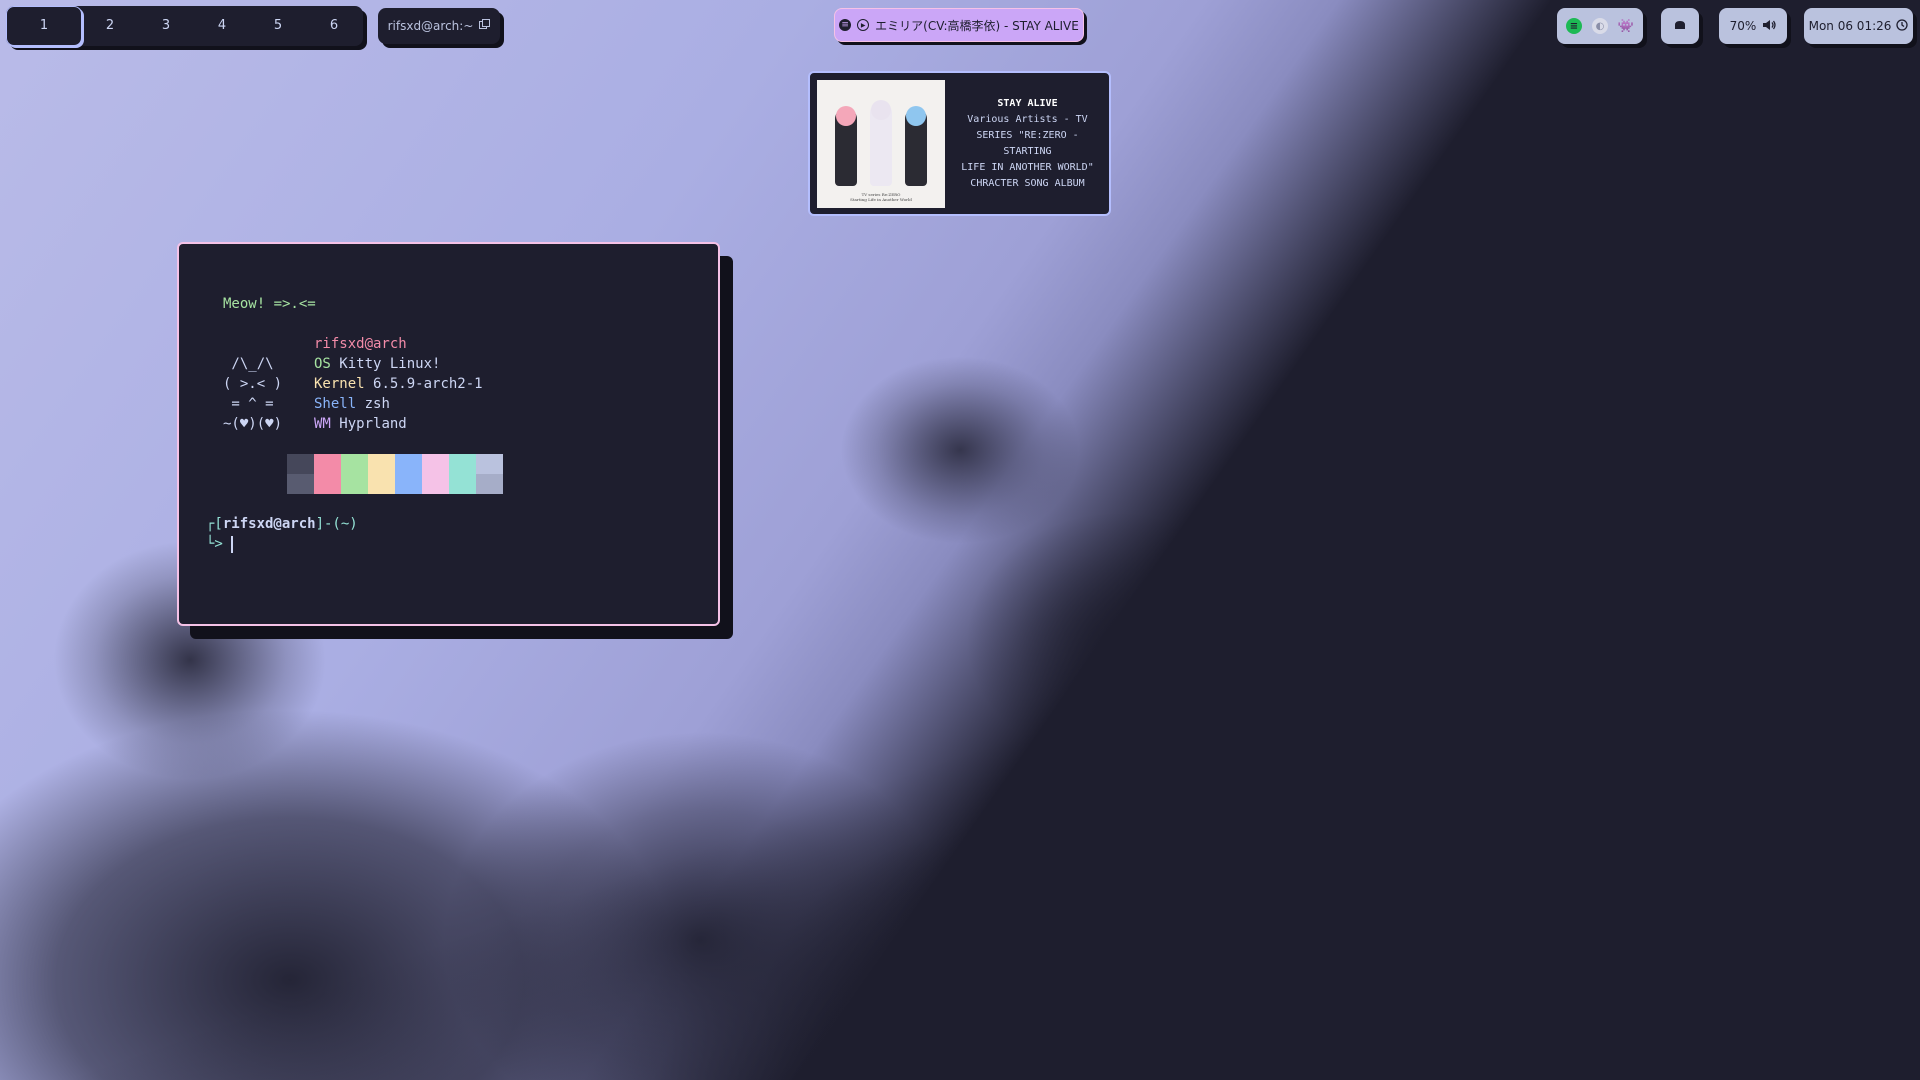 Image resolution: width=1920 pixels, height=1080 pixels. I want to click on notification-icon, so click(1680, 26).